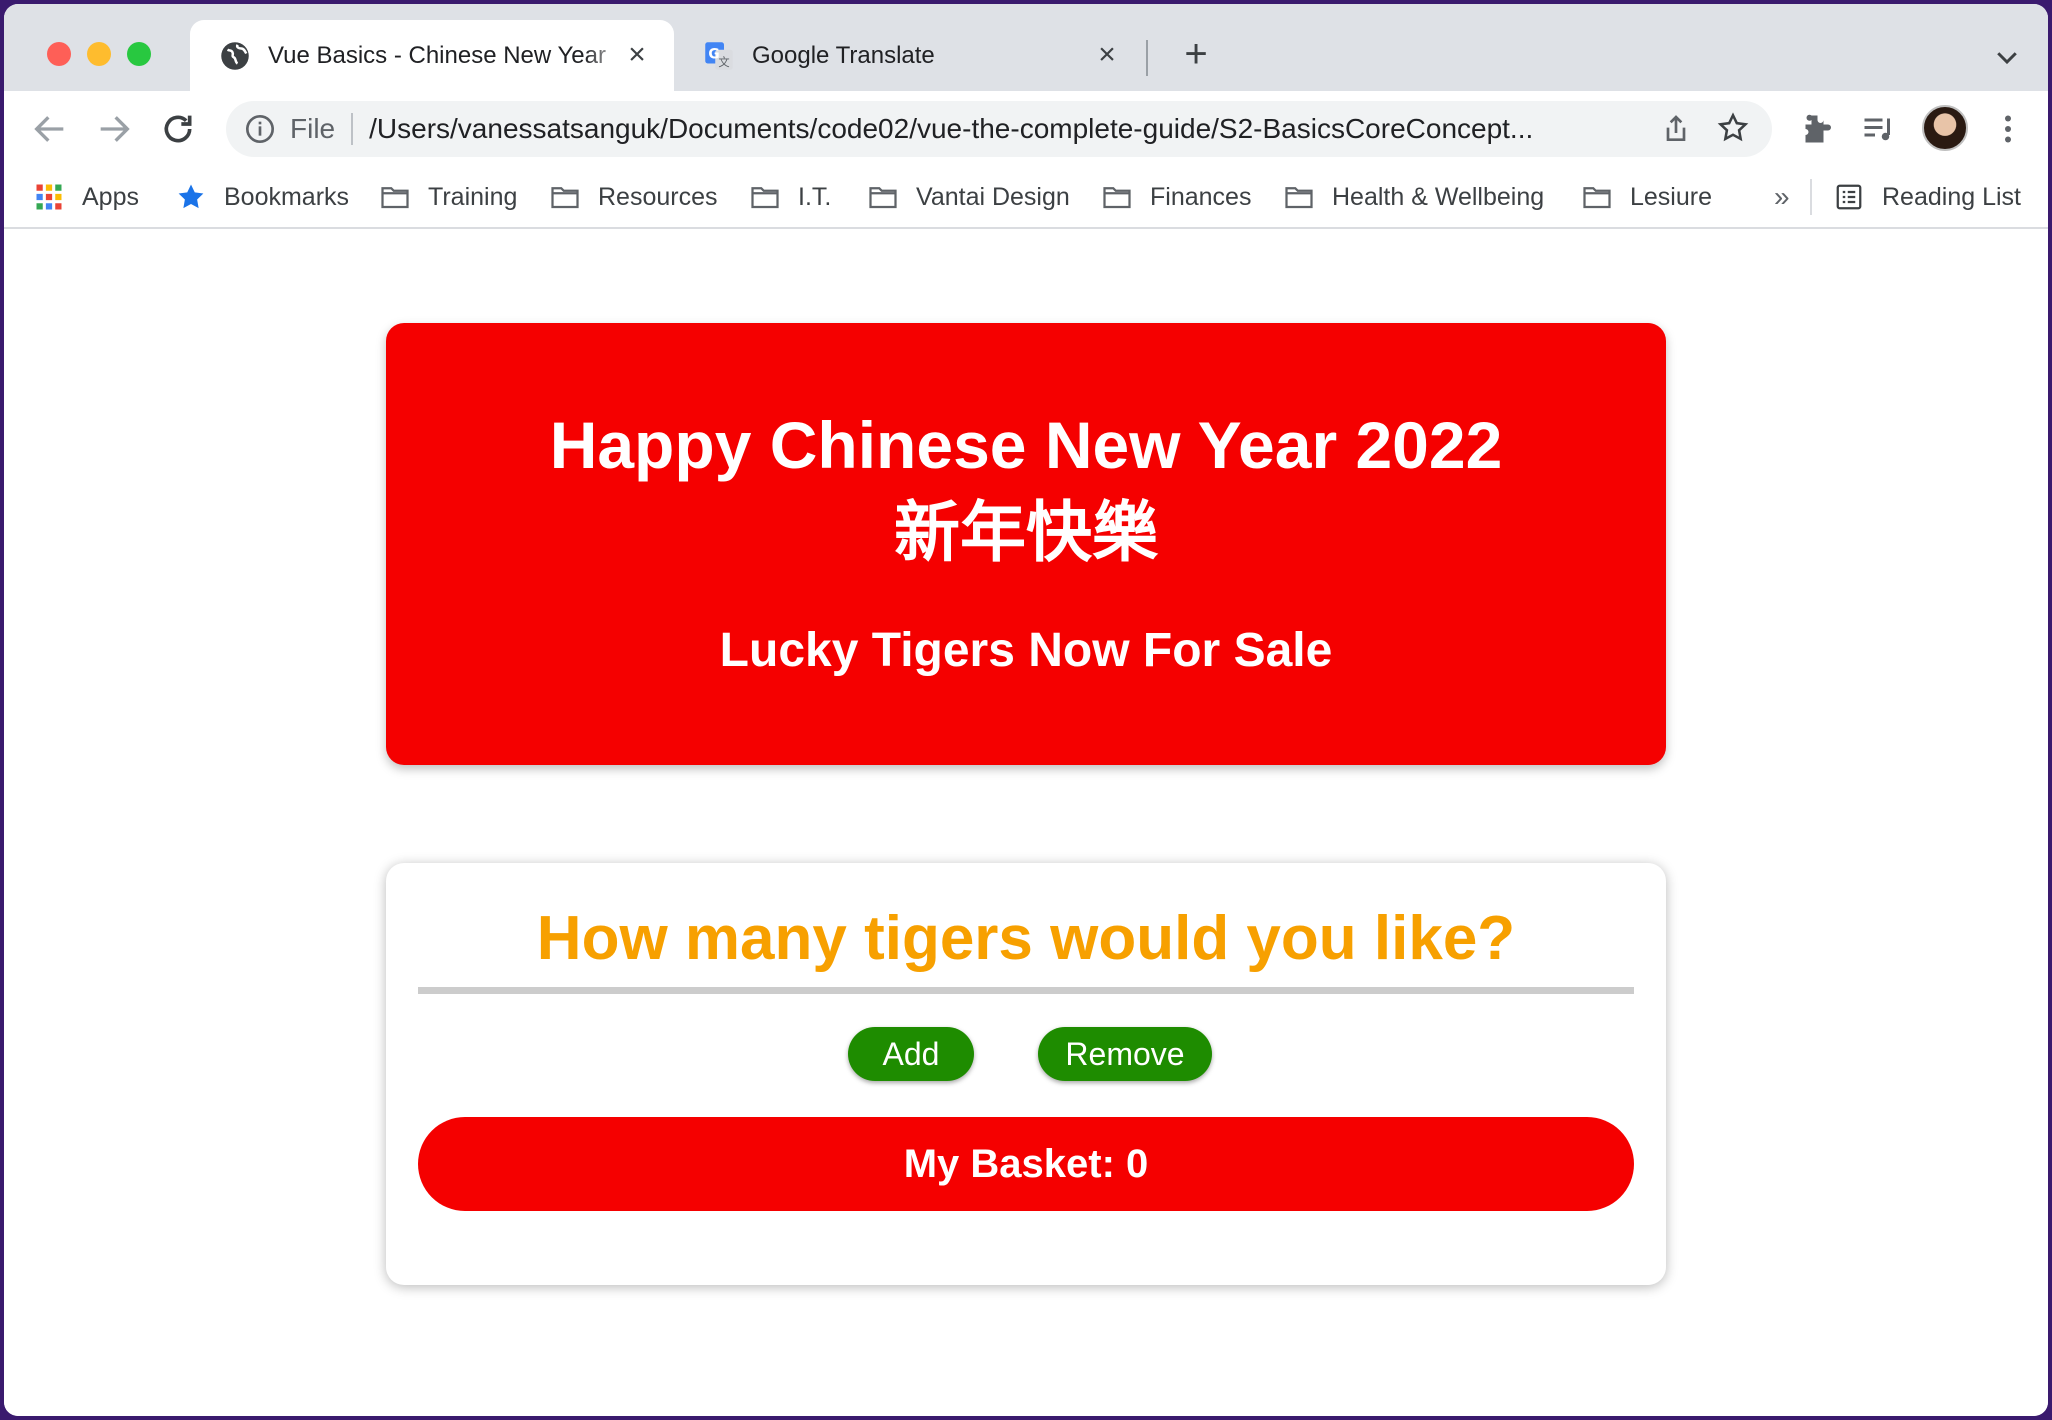  I want to click on bookmark-folder-health-wellbeing: Health & Wellbeing, so click(1414, 197).